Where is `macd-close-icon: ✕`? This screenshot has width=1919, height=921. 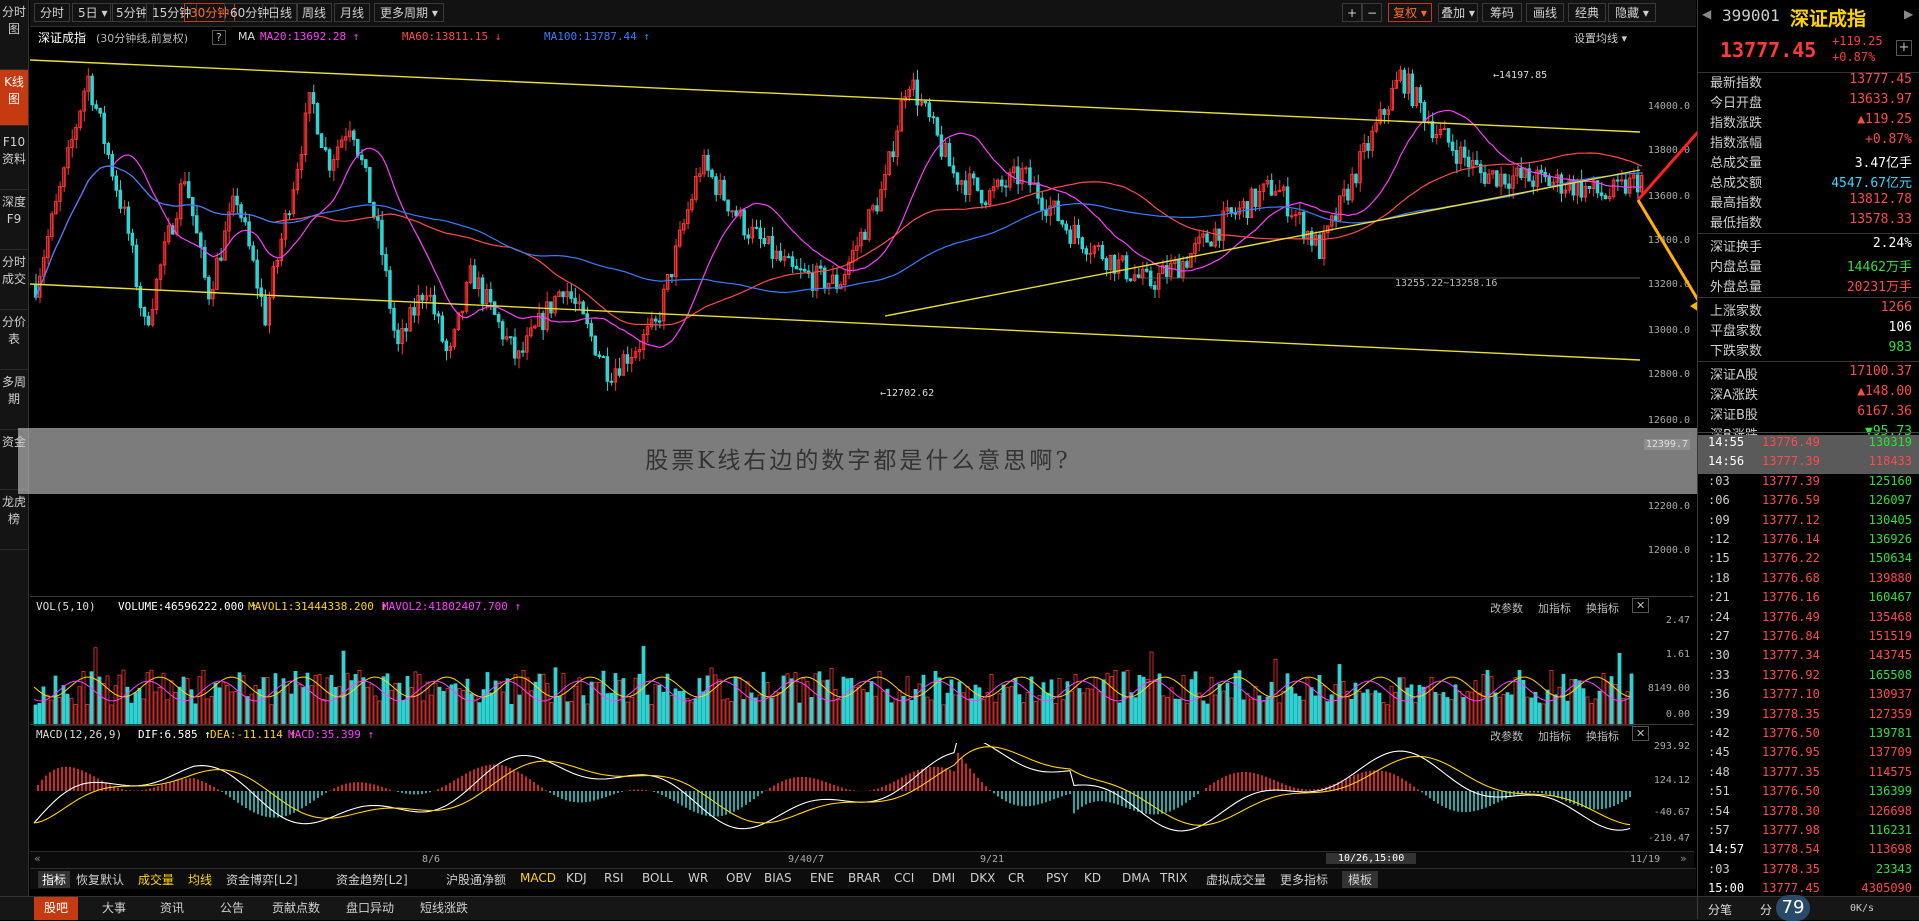
macd-close-icon: ✕ is located at coordinates (1641, 733).